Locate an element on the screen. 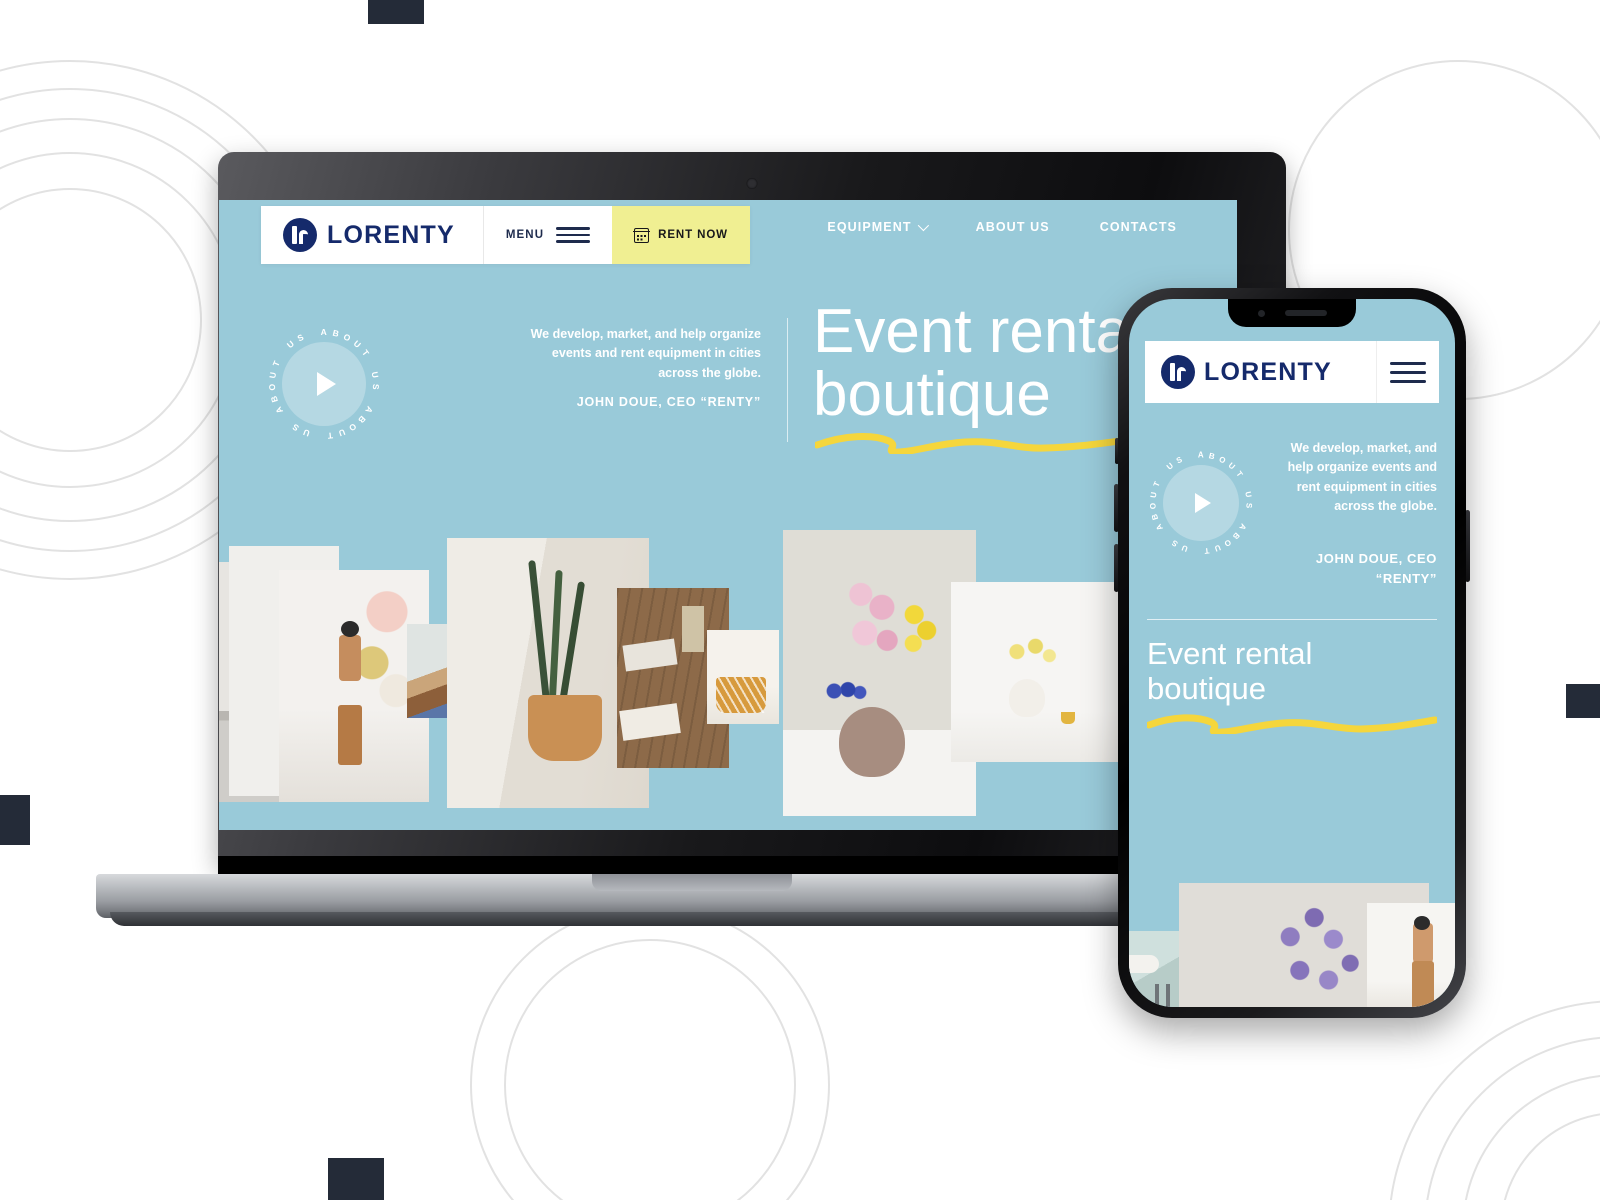  rent-now-button: RENT NOW is located at coordinates (681, 235).